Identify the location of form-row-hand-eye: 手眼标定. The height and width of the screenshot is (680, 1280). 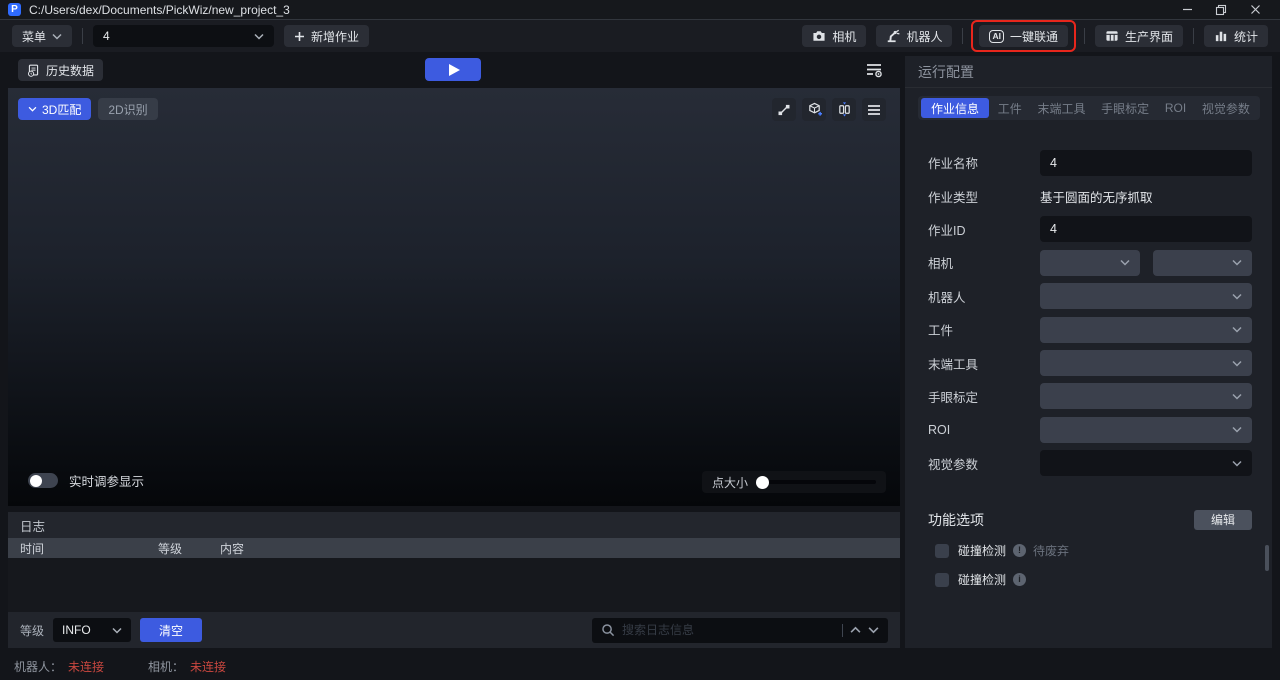
(1088, 396).